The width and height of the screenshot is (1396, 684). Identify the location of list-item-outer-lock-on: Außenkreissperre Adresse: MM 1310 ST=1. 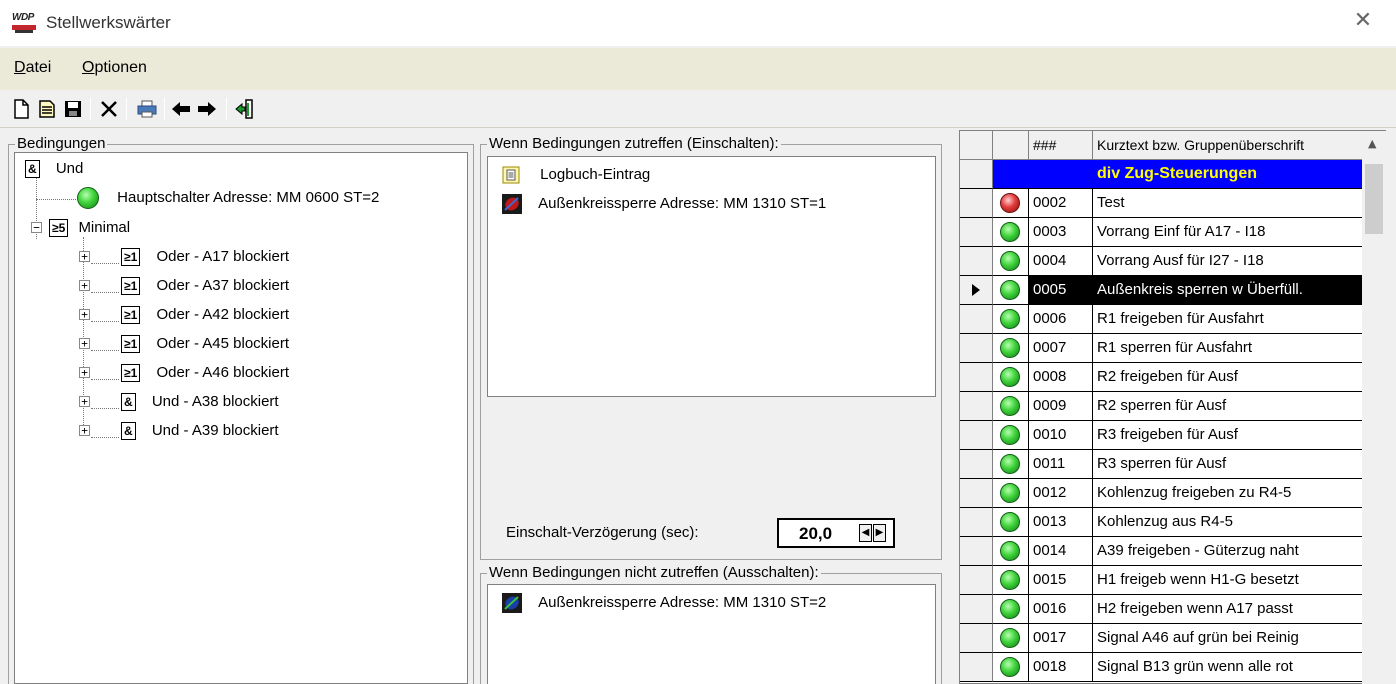
(664, 204).